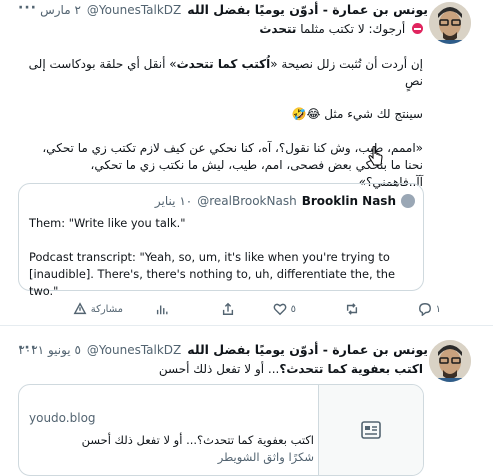 The image size is (493, 476). I want to click on quoted-line-1: Them: "Write like you talk.", so click(107, 223).